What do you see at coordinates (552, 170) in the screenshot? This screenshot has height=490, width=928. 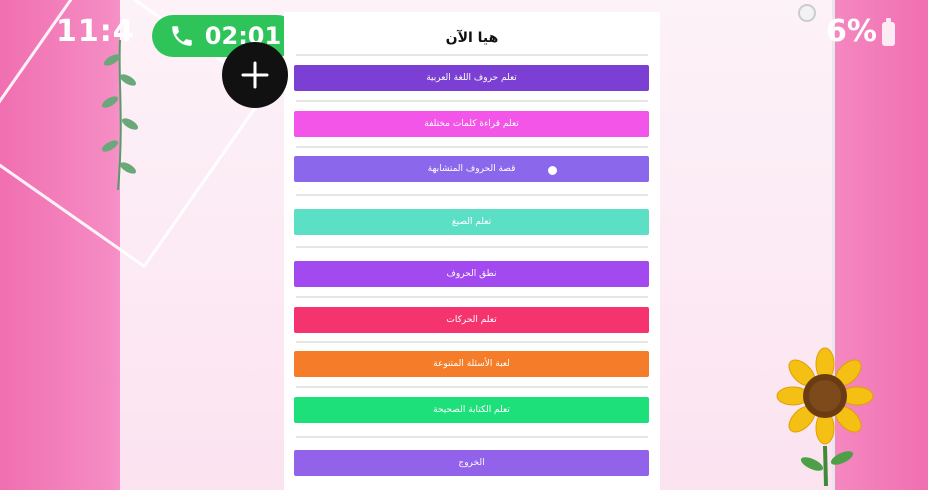 I see `touch-indicator` at bounding box center [552, 170].